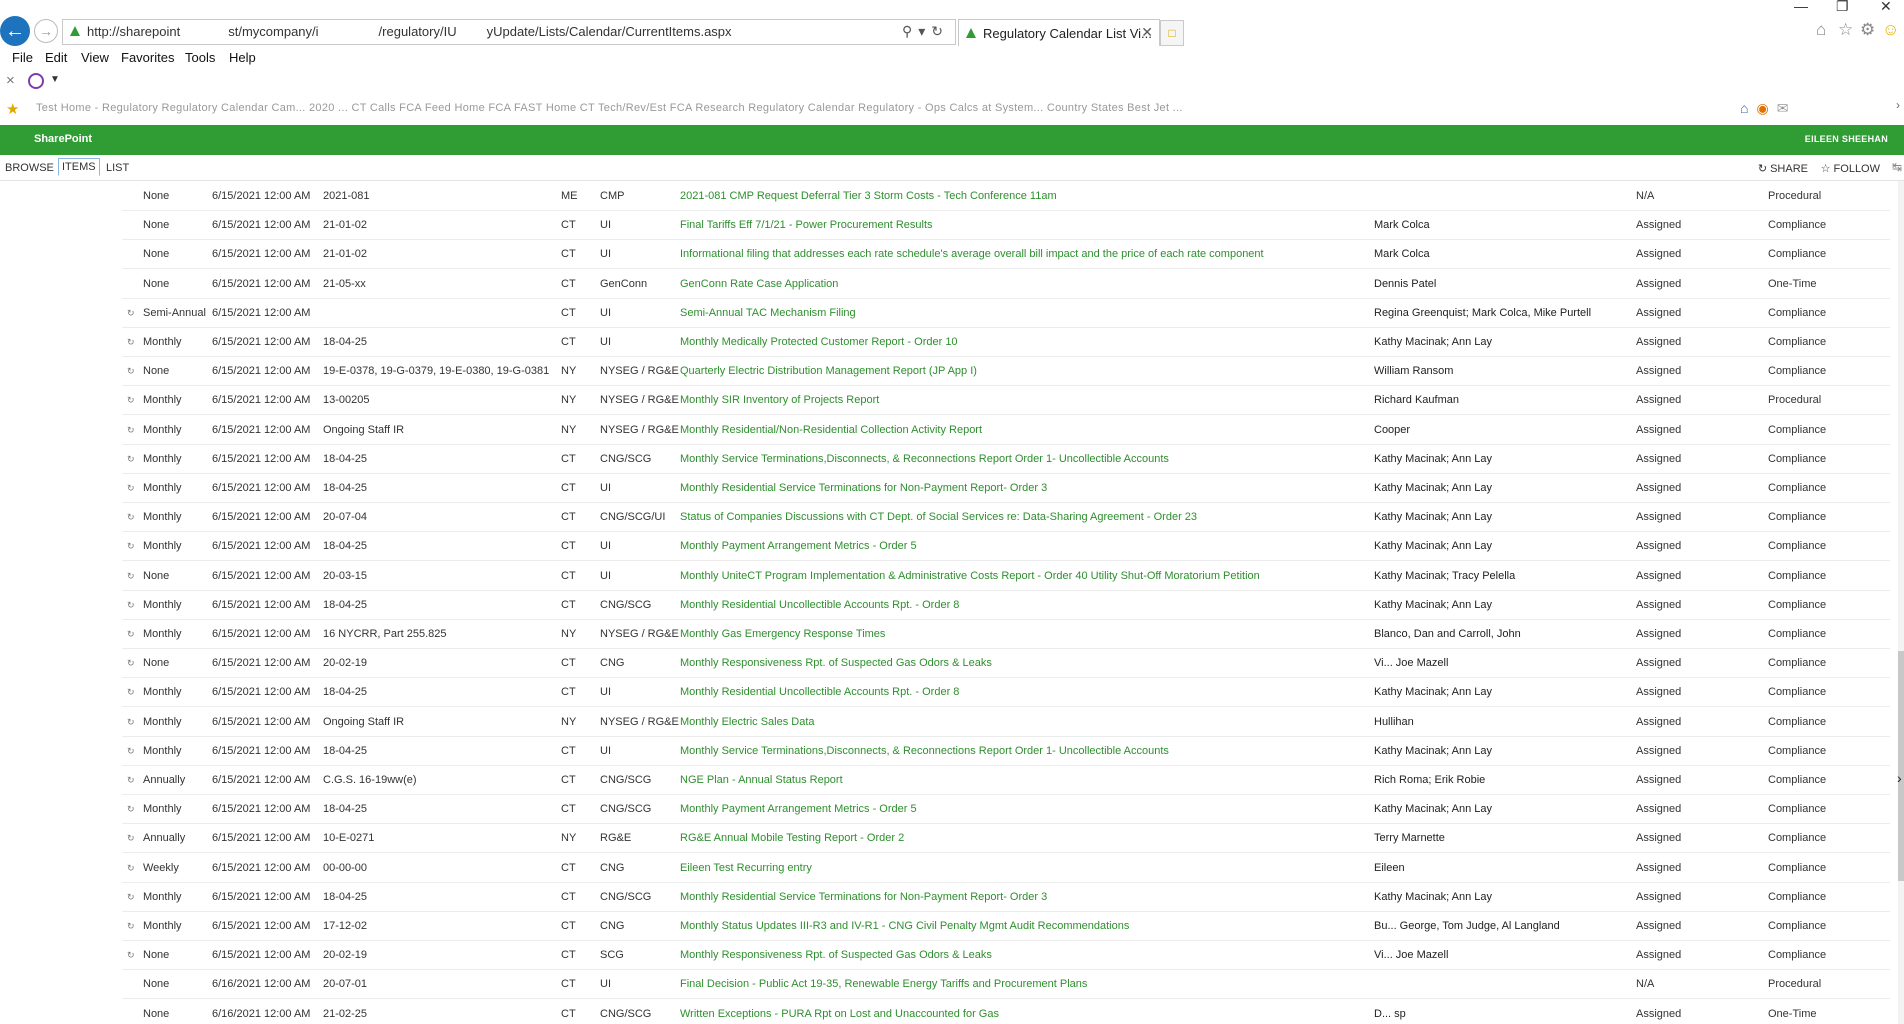  Describe the element at coordinates (36, 81) in the screenshot. I see `addon-icon` at that location.